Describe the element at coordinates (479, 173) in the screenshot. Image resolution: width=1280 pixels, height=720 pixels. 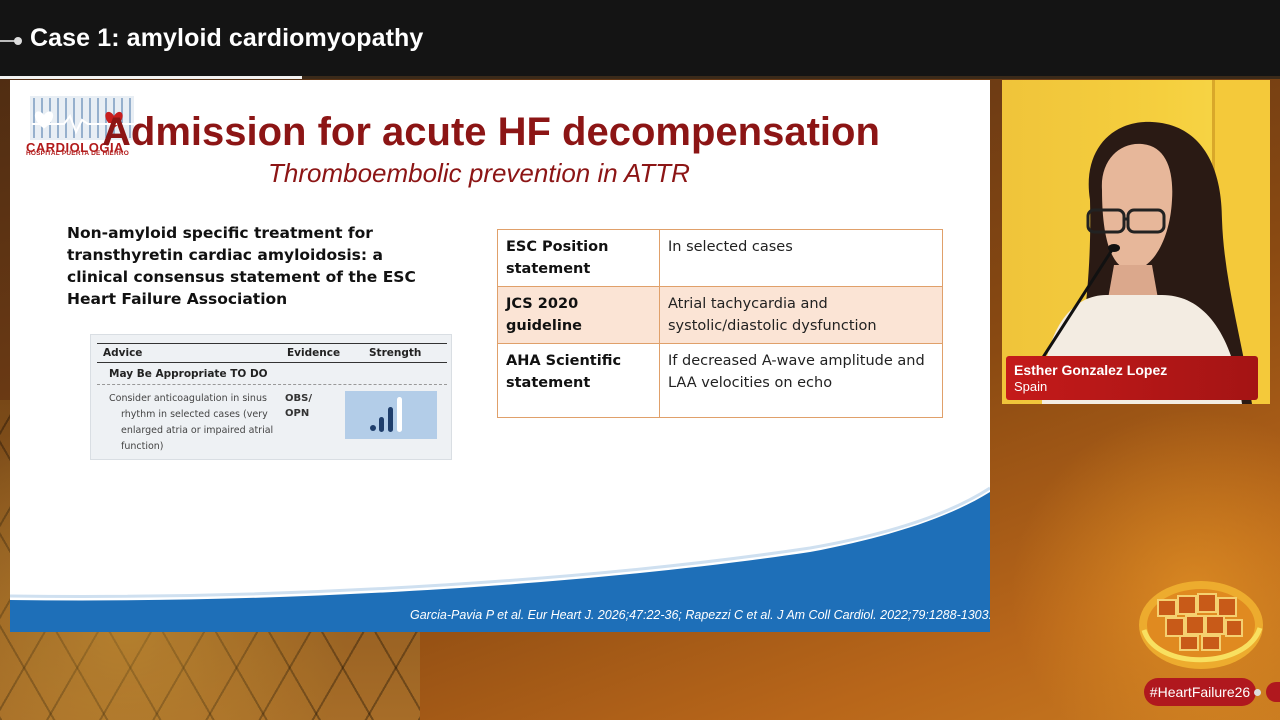
I see `slide-subtitle: Thromboembolic prevention in ATTR` at that location.